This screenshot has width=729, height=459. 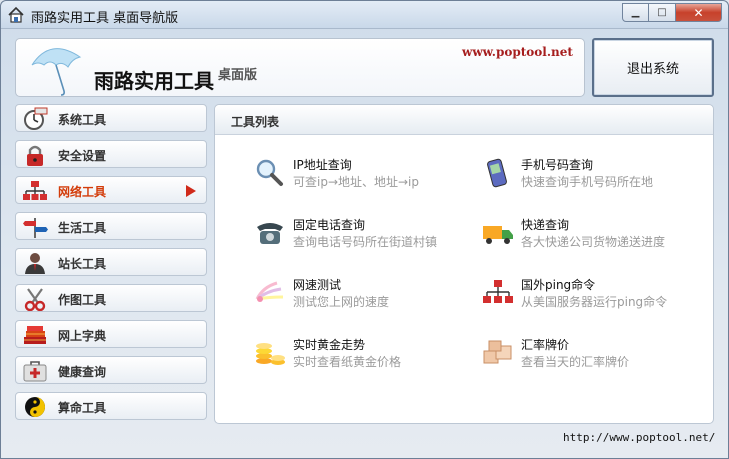 I want to click on tool-description: 快速查询手机号码所在地, so click(x=587, y=182).